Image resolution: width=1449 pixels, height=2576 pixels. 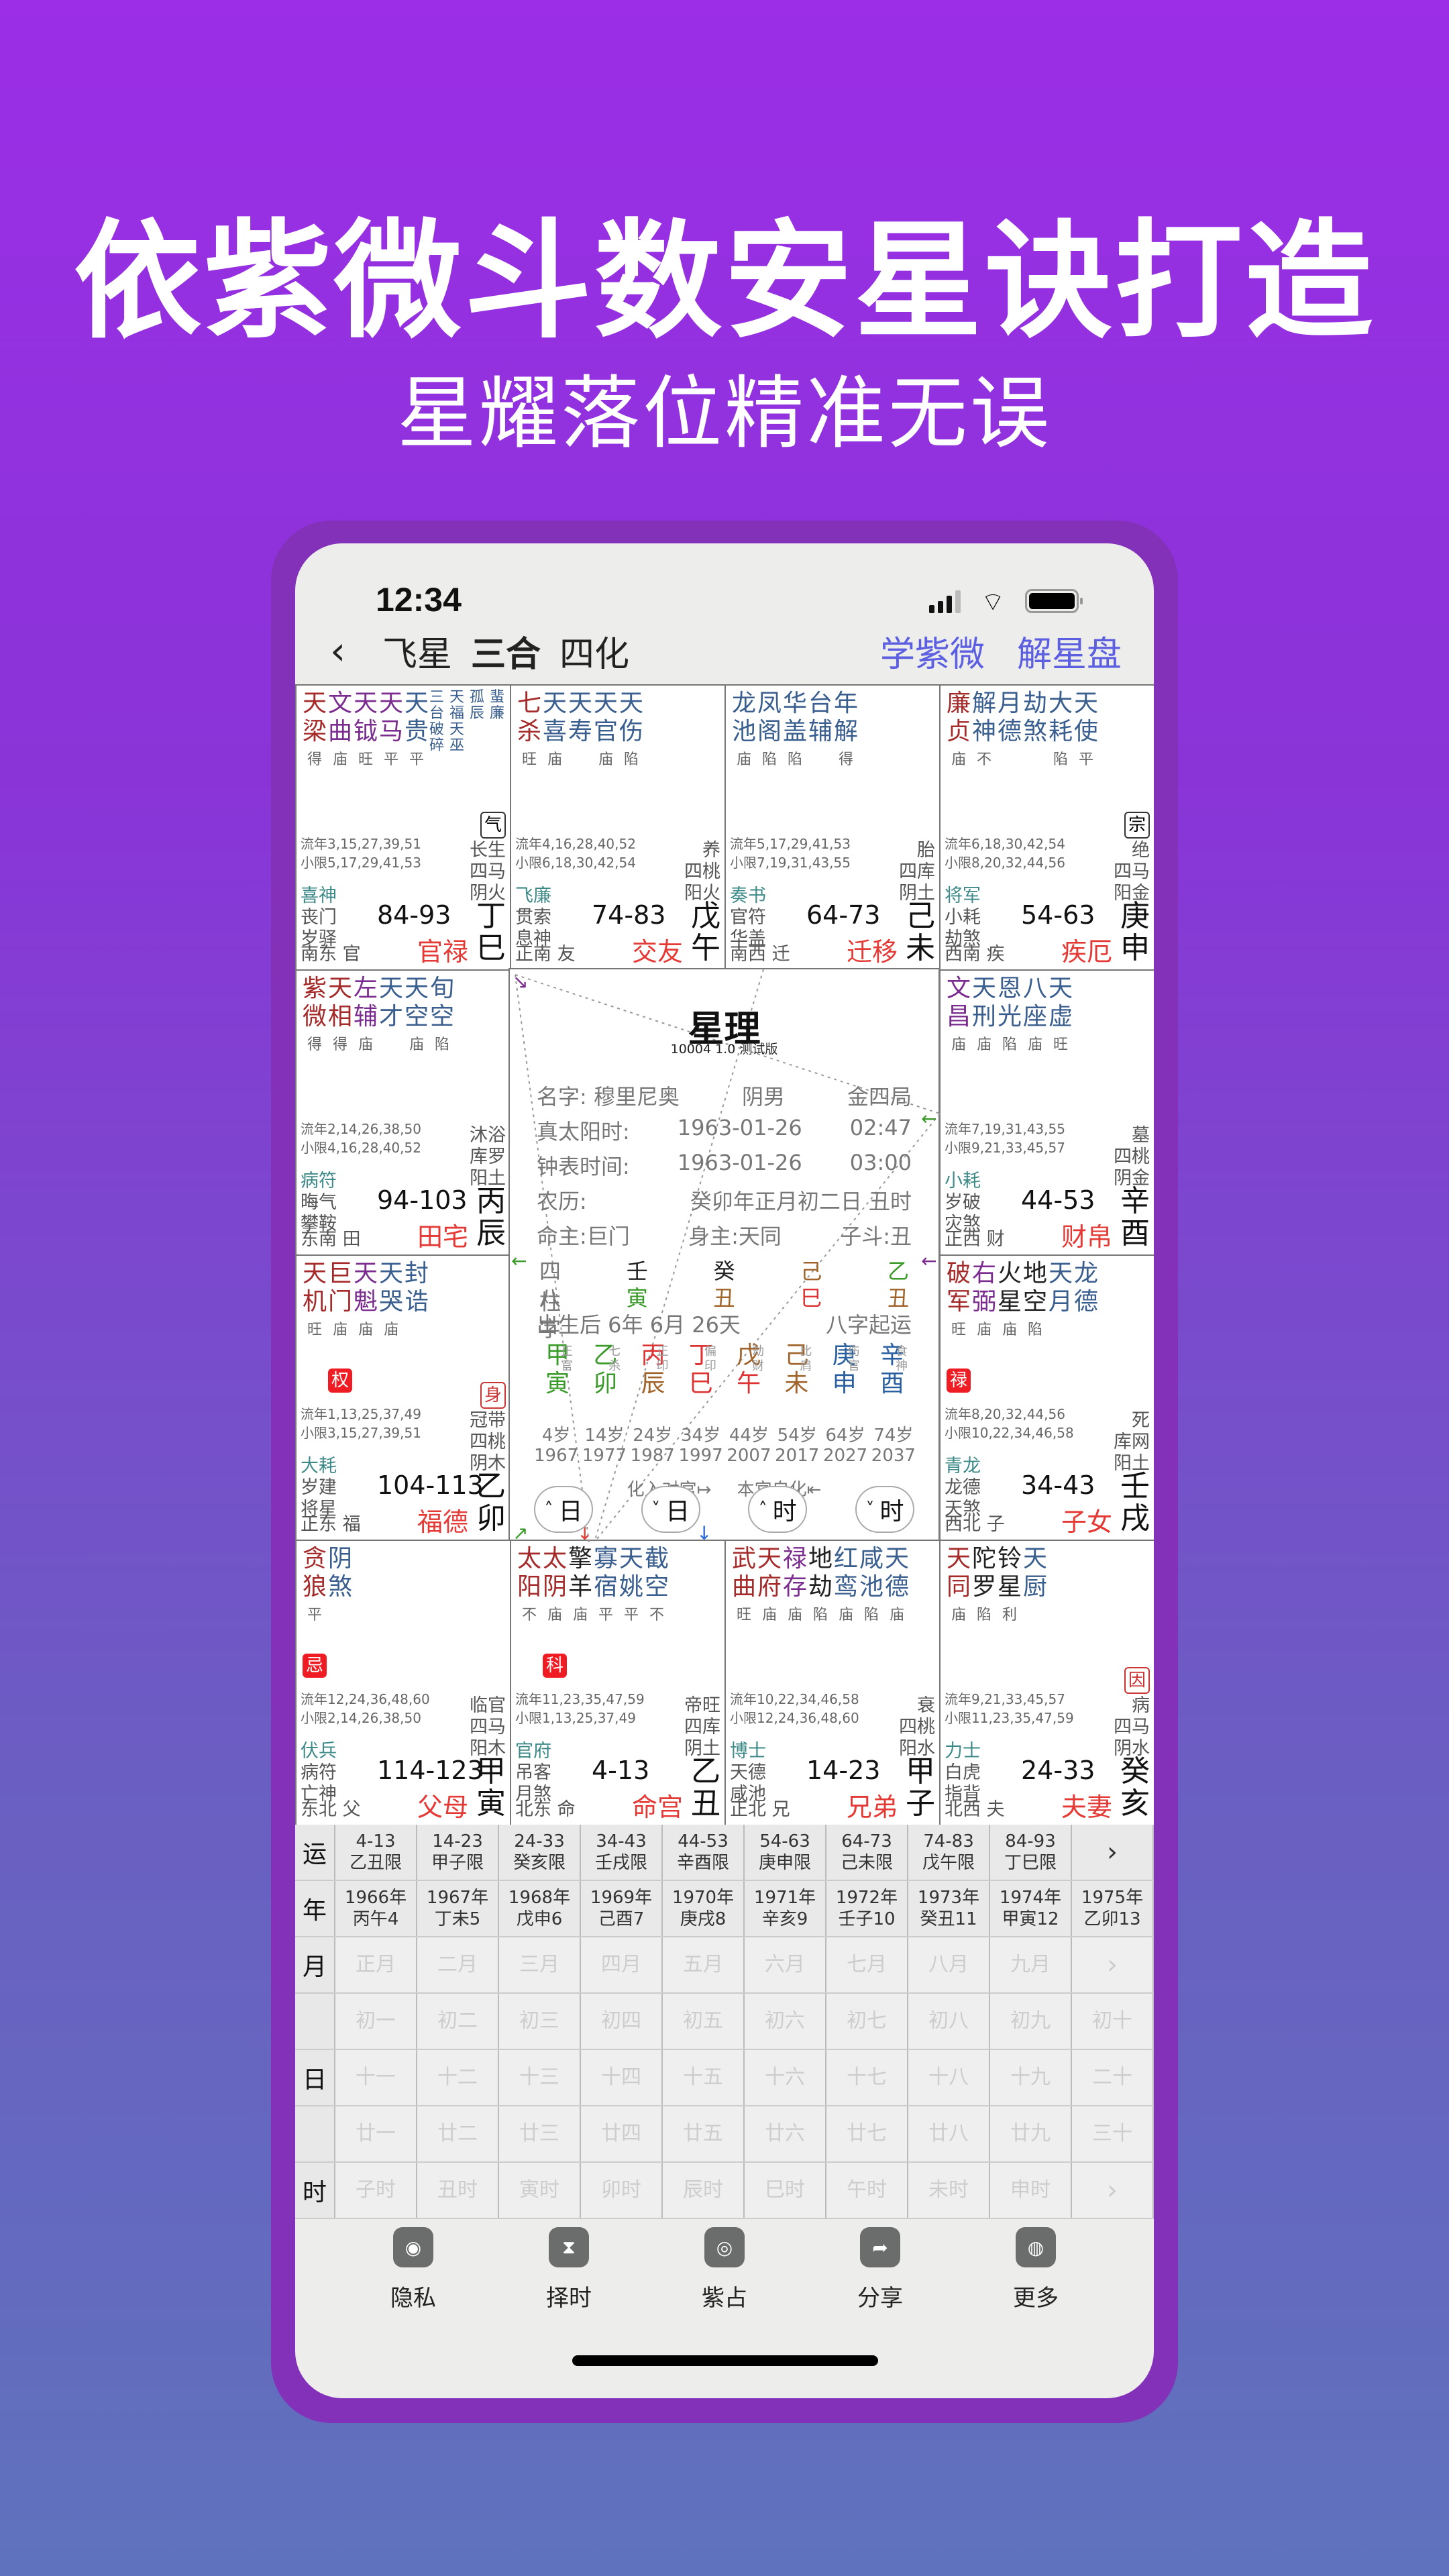 I want to click on day-cell: 初七, so click(x=867, y=2021).